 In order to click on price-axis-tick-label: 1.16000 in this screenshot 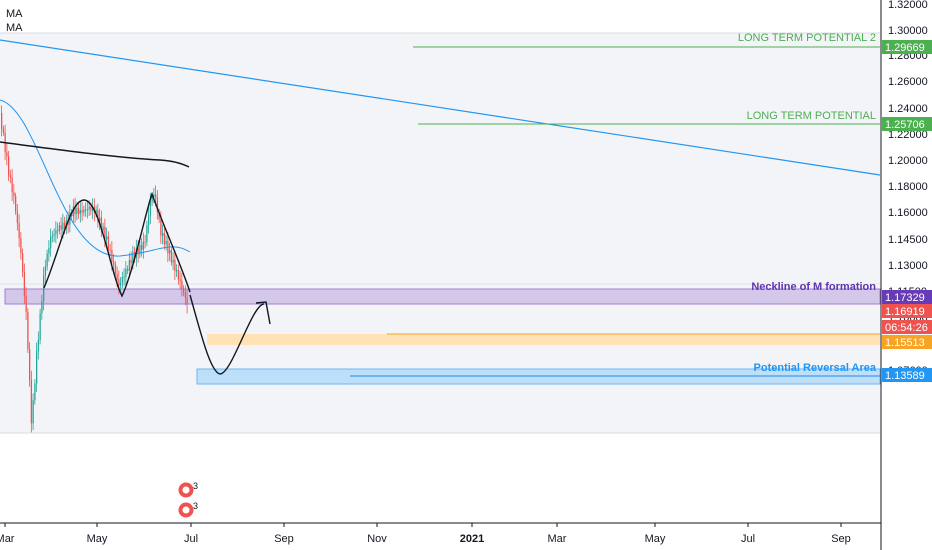, I will do `click(908, 213)`.